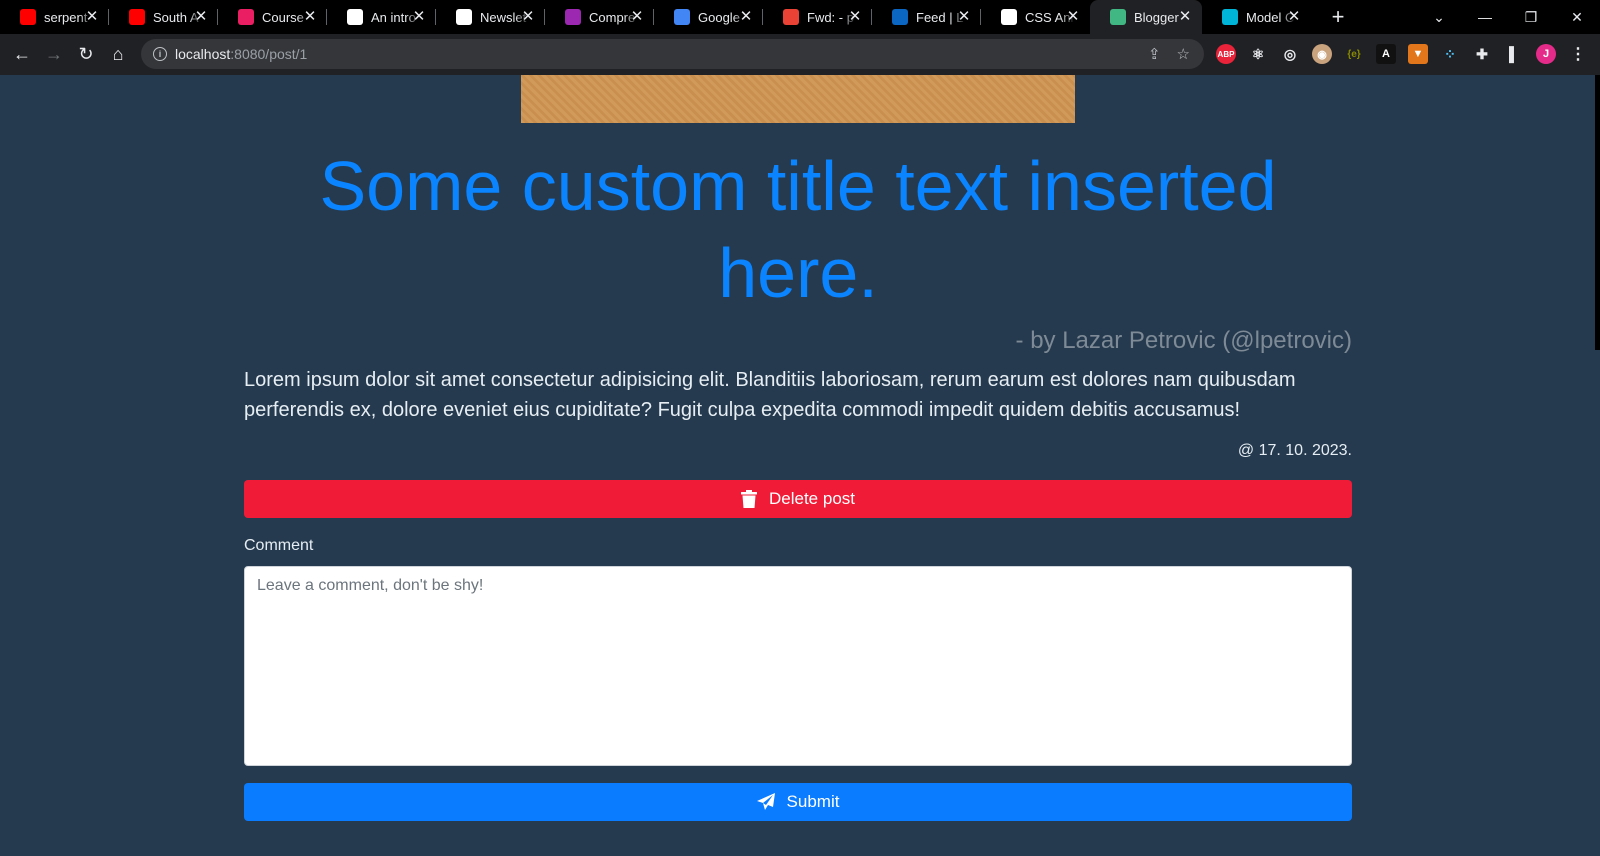  I want to click on reload-icon: ↻, so click(86, 55).